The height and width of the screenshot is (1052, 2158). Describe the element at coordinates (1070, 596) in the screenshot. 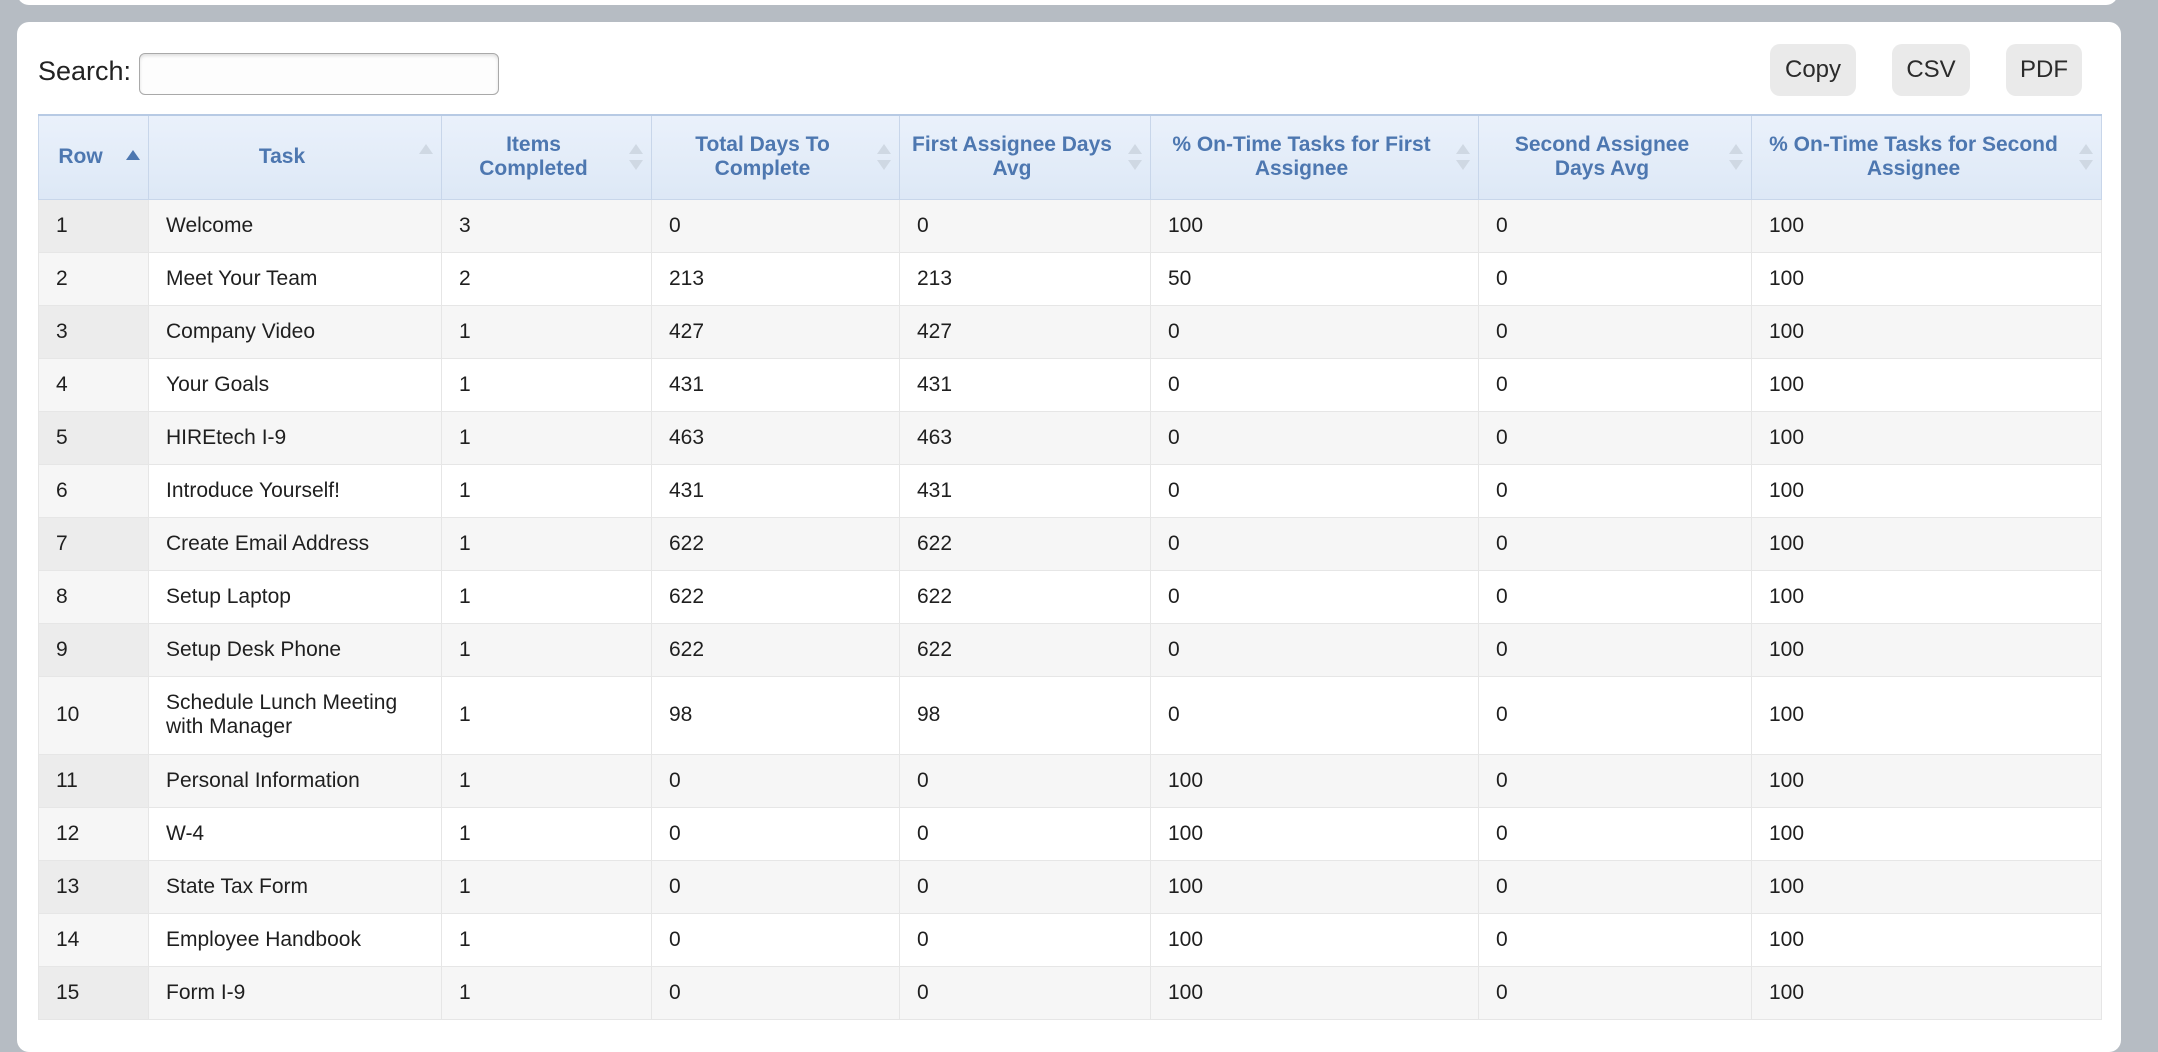

I see `table-row: 8 Setup Laptop 1 622 622 0 0 100` at that location.